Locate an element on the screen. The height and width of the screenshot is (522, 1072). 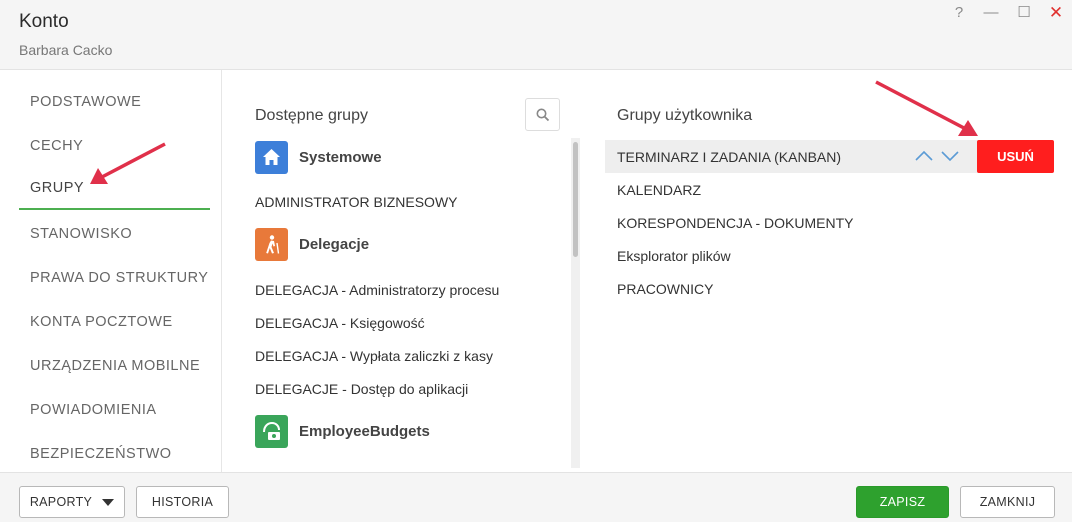
search-icon is located at coordinates (543, 115).